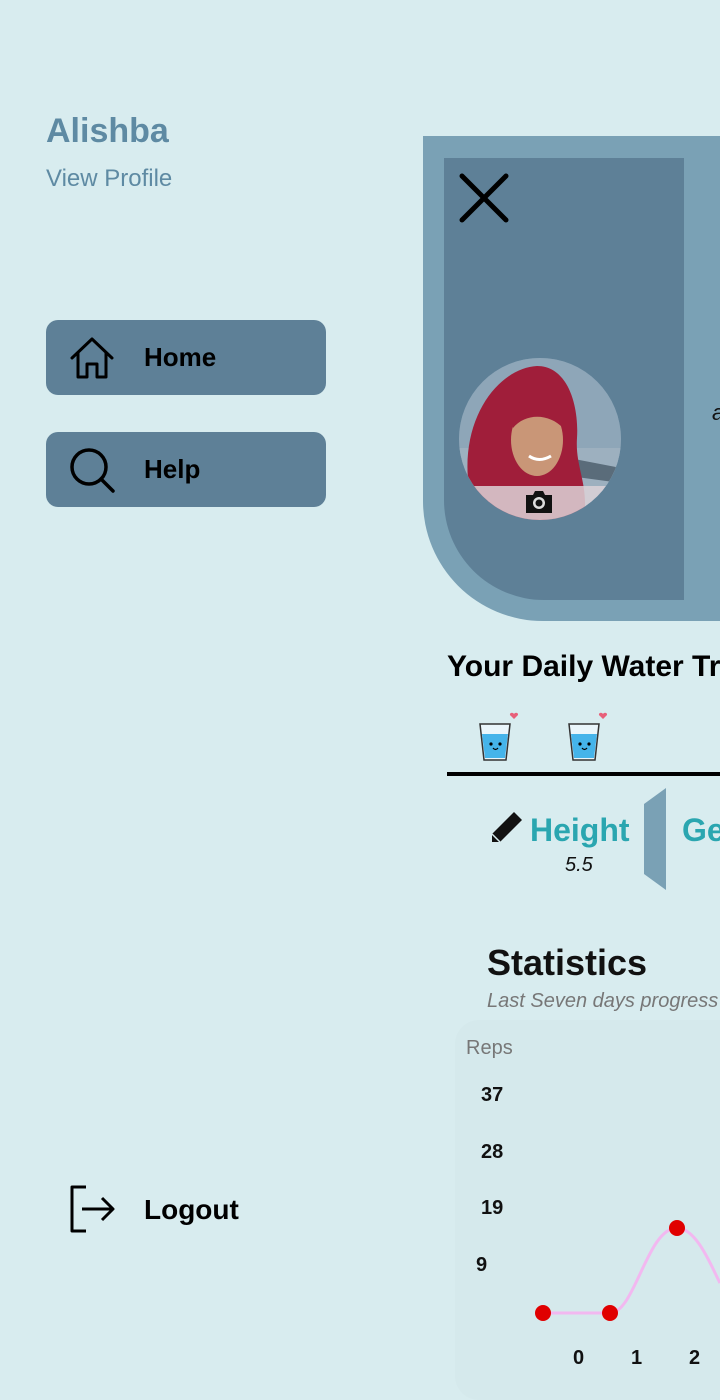 The width and height of the screenshot is (720, 1400). Describe the element at coordinates (92, 358) in the screenshot. I see `home-icon` at that location.